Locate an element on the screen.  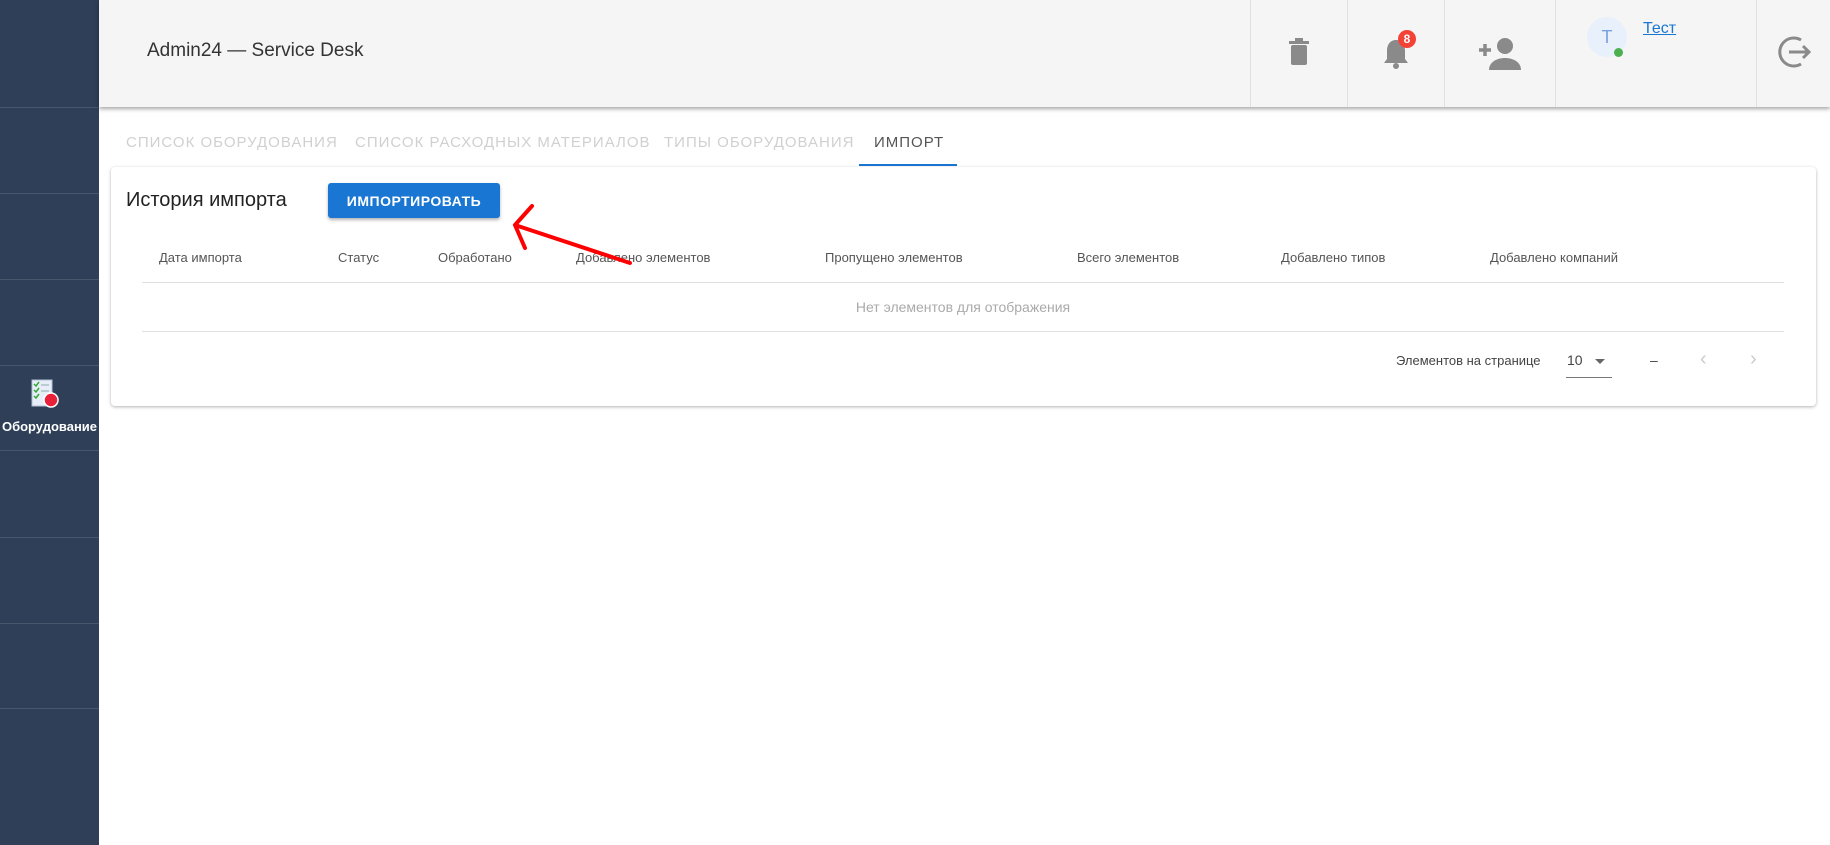
page-size-value: 10 is located at coordinates (1575, 360).